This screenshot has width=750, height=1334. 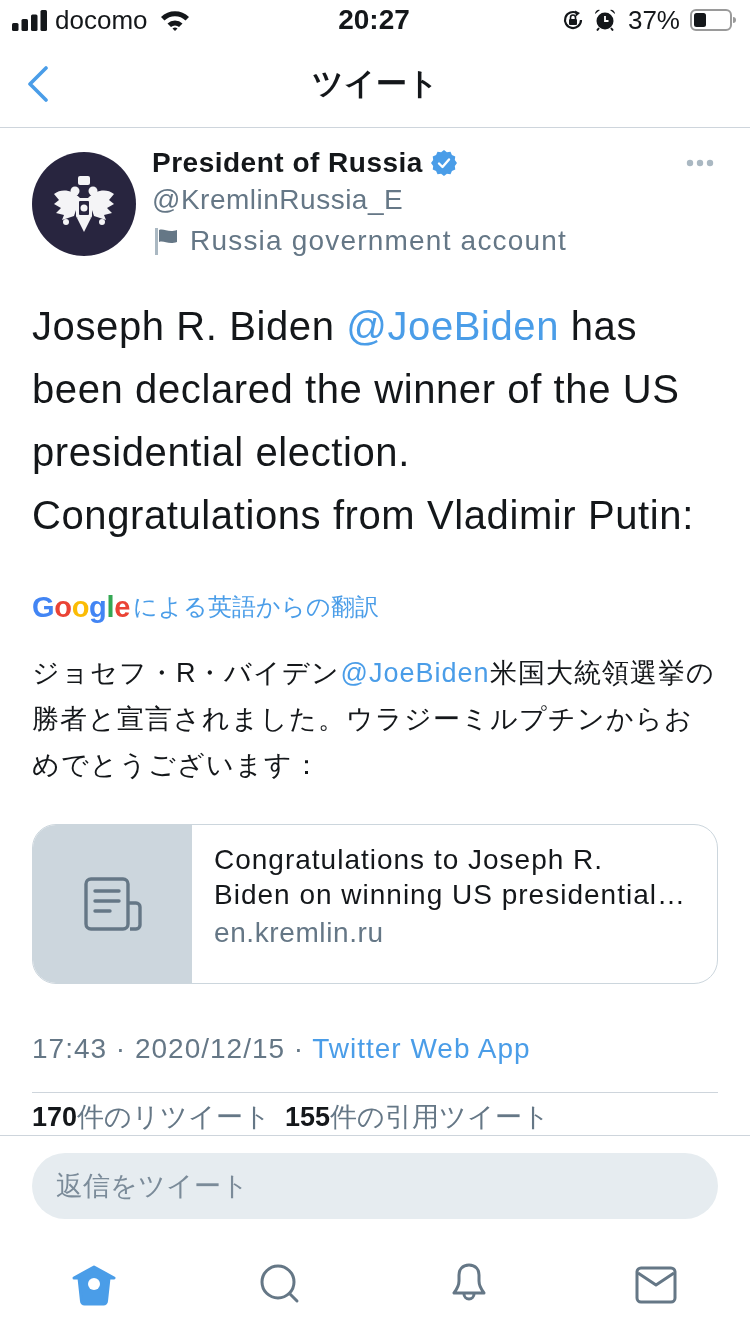 What do you see at coordinates (375, 1186) in the screenshot?
I see `reply-field: 返信をツイート` at bounding box center [375, 1186].